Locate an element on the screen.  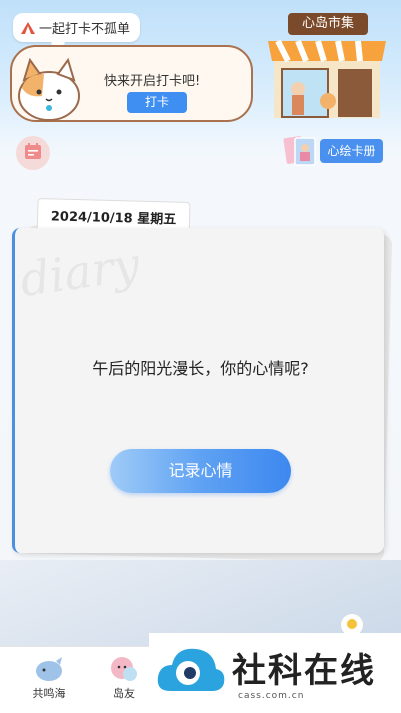
card-album-button: 心绘卡册 is located at coordinates (333, 151).